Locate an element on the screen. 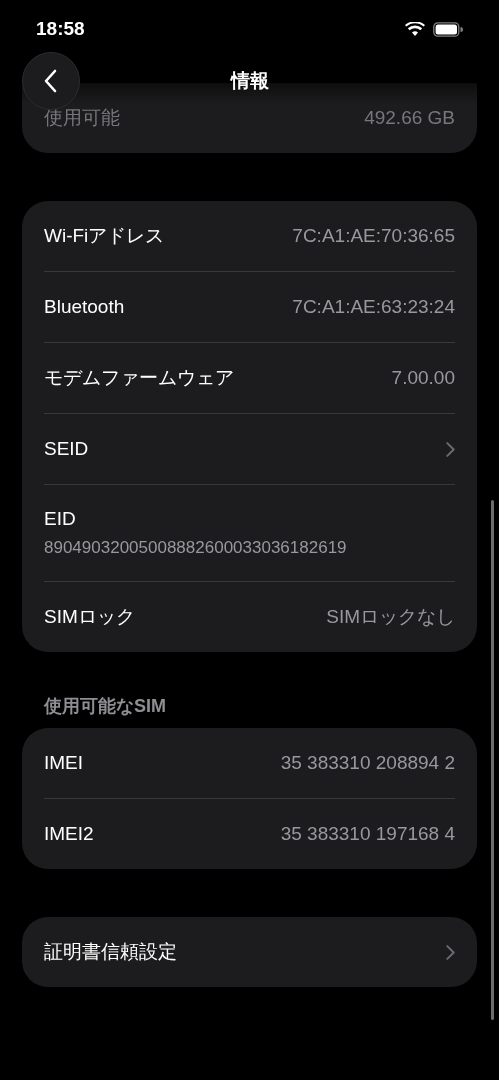  row-value: 7C:A1:AE:70:36:65 is located at coordinates (373, 236).